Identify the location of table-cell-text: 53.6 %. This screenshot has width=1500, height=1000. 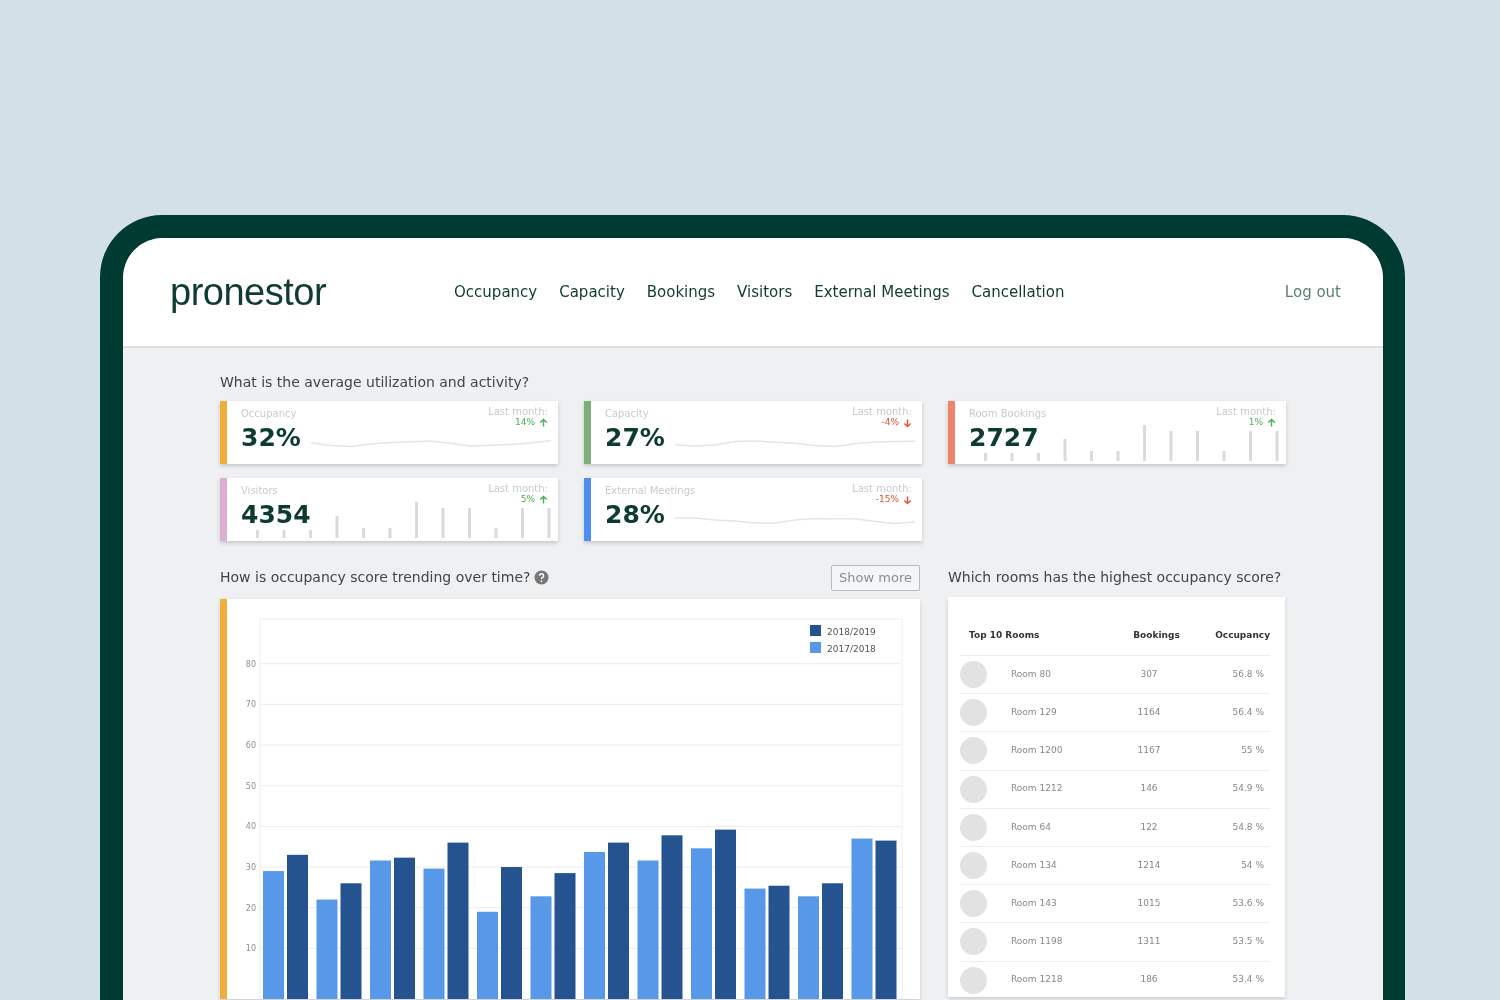
(1247, 903).